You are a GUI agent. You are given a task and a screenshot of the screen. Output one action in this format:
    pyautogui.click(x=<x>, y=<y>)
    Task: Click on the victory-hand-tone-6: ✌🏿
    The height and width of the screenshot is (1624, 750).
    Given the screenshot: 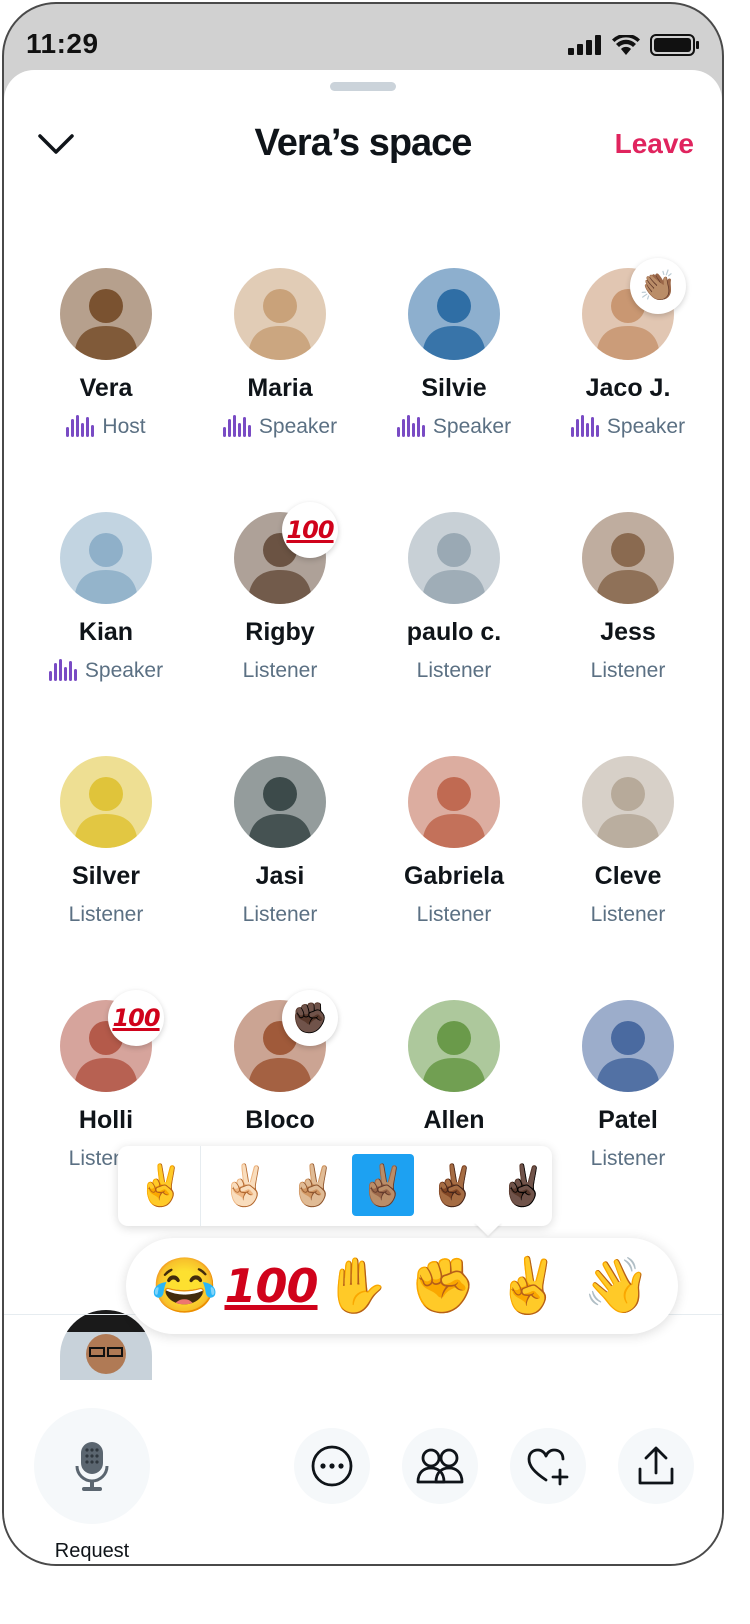 What is the action you would take?
    pyautogui.click(x=523, y=1185)
    